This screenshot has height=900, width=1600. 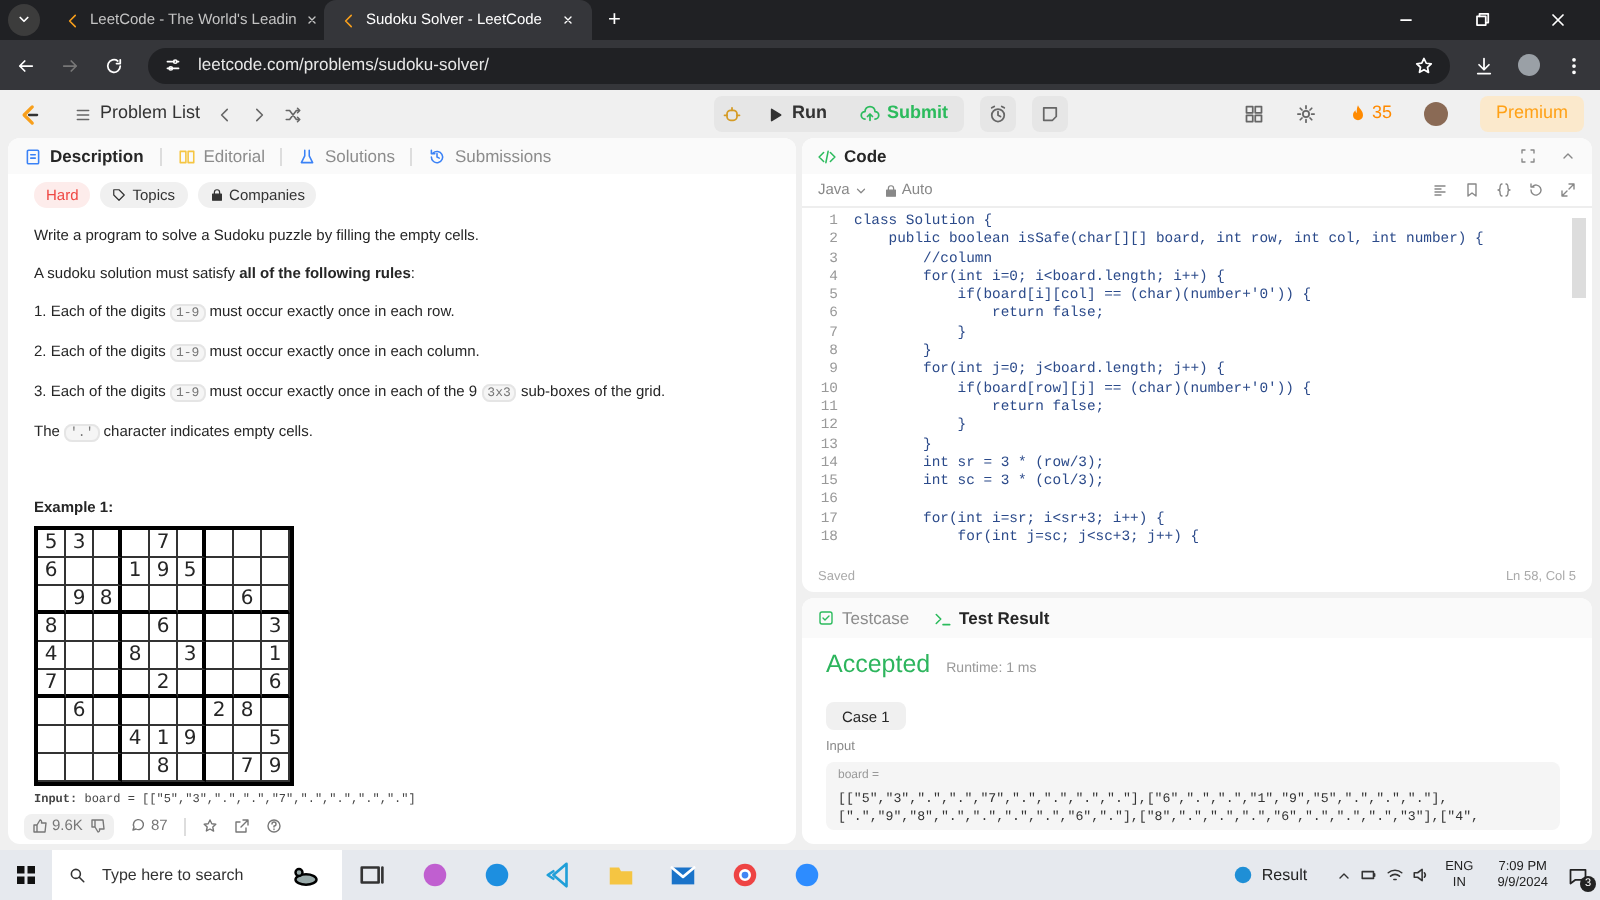 I want to click on layout-icon, so click(x=1253, y=114).